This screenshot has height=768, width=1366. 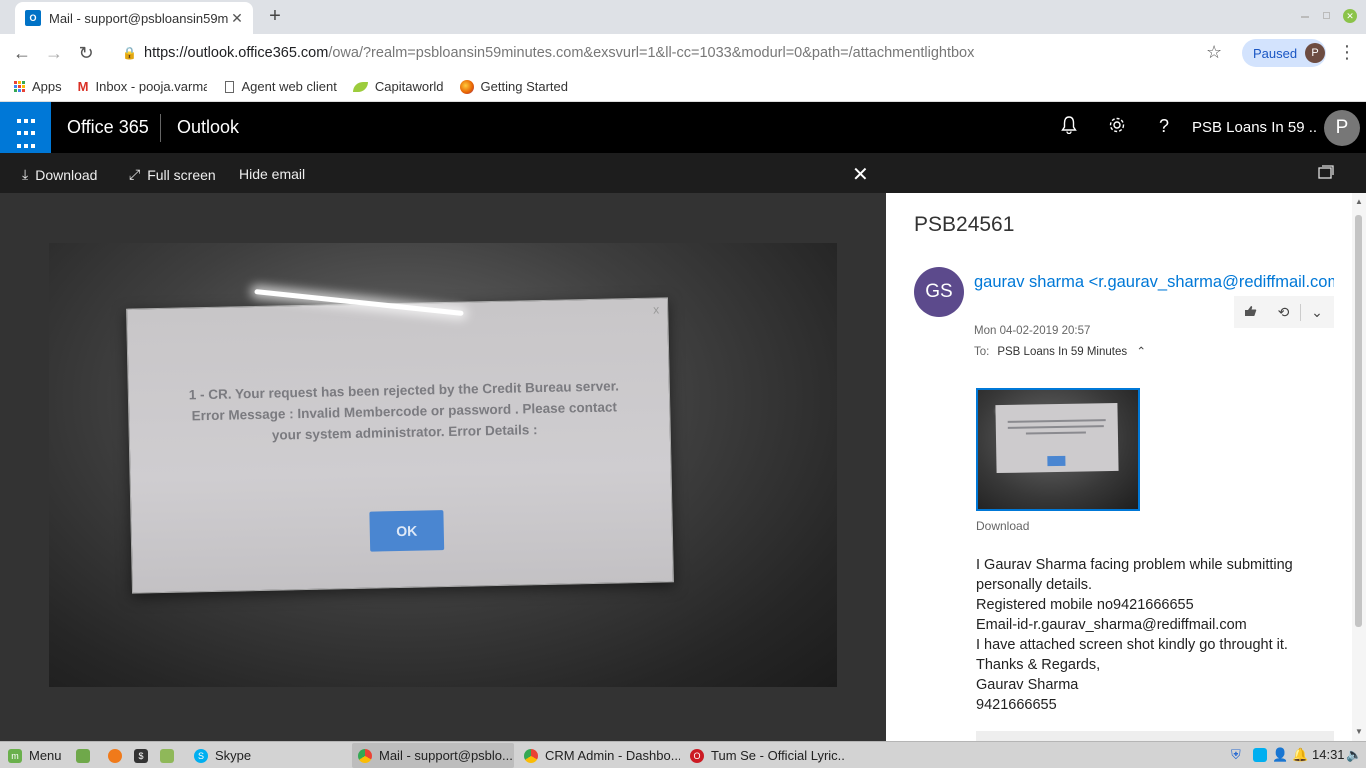 What do you see at coordinates (230, 86) in the screenshot?
I see `page-icon` at bounding box center [230, 86].